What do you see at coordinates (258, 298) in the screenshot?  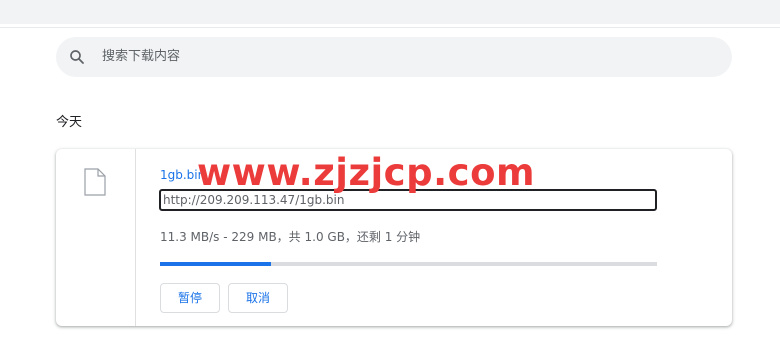 I see `cancel-button: 取消` at bounding box center [258, 298].